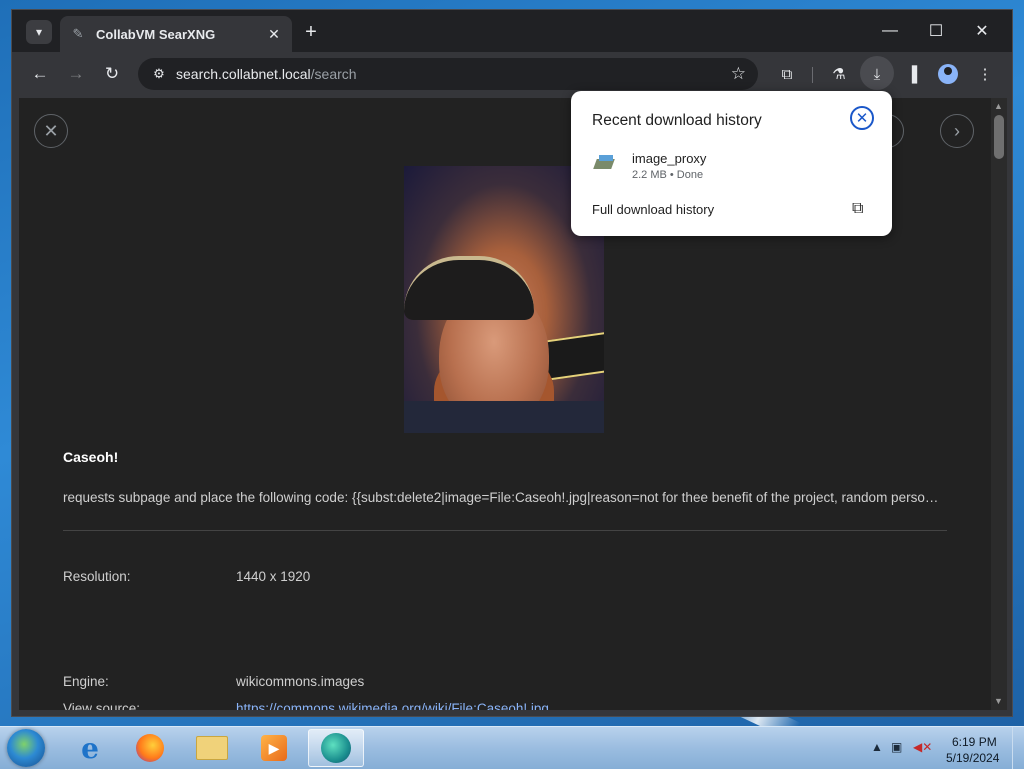 The height and width of the screenshot is (769, 1024). What do you see at coordinates (738, 74) in the screenshot?
I see `bookmark-star-icon: ☆` at bounding box center [738, 74].